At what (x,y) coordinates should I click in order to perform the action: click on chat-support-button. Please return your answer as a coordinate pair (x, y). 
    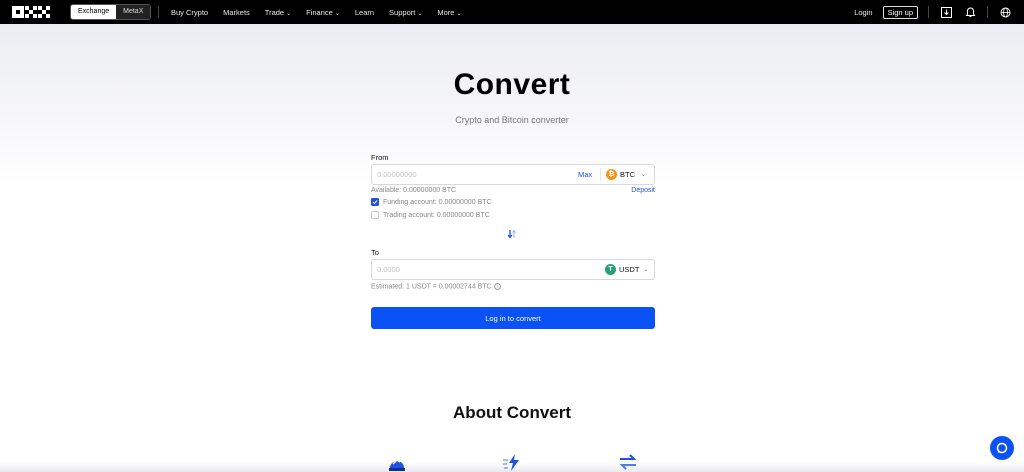
    Looking at the image, I should click on (1002, 448).